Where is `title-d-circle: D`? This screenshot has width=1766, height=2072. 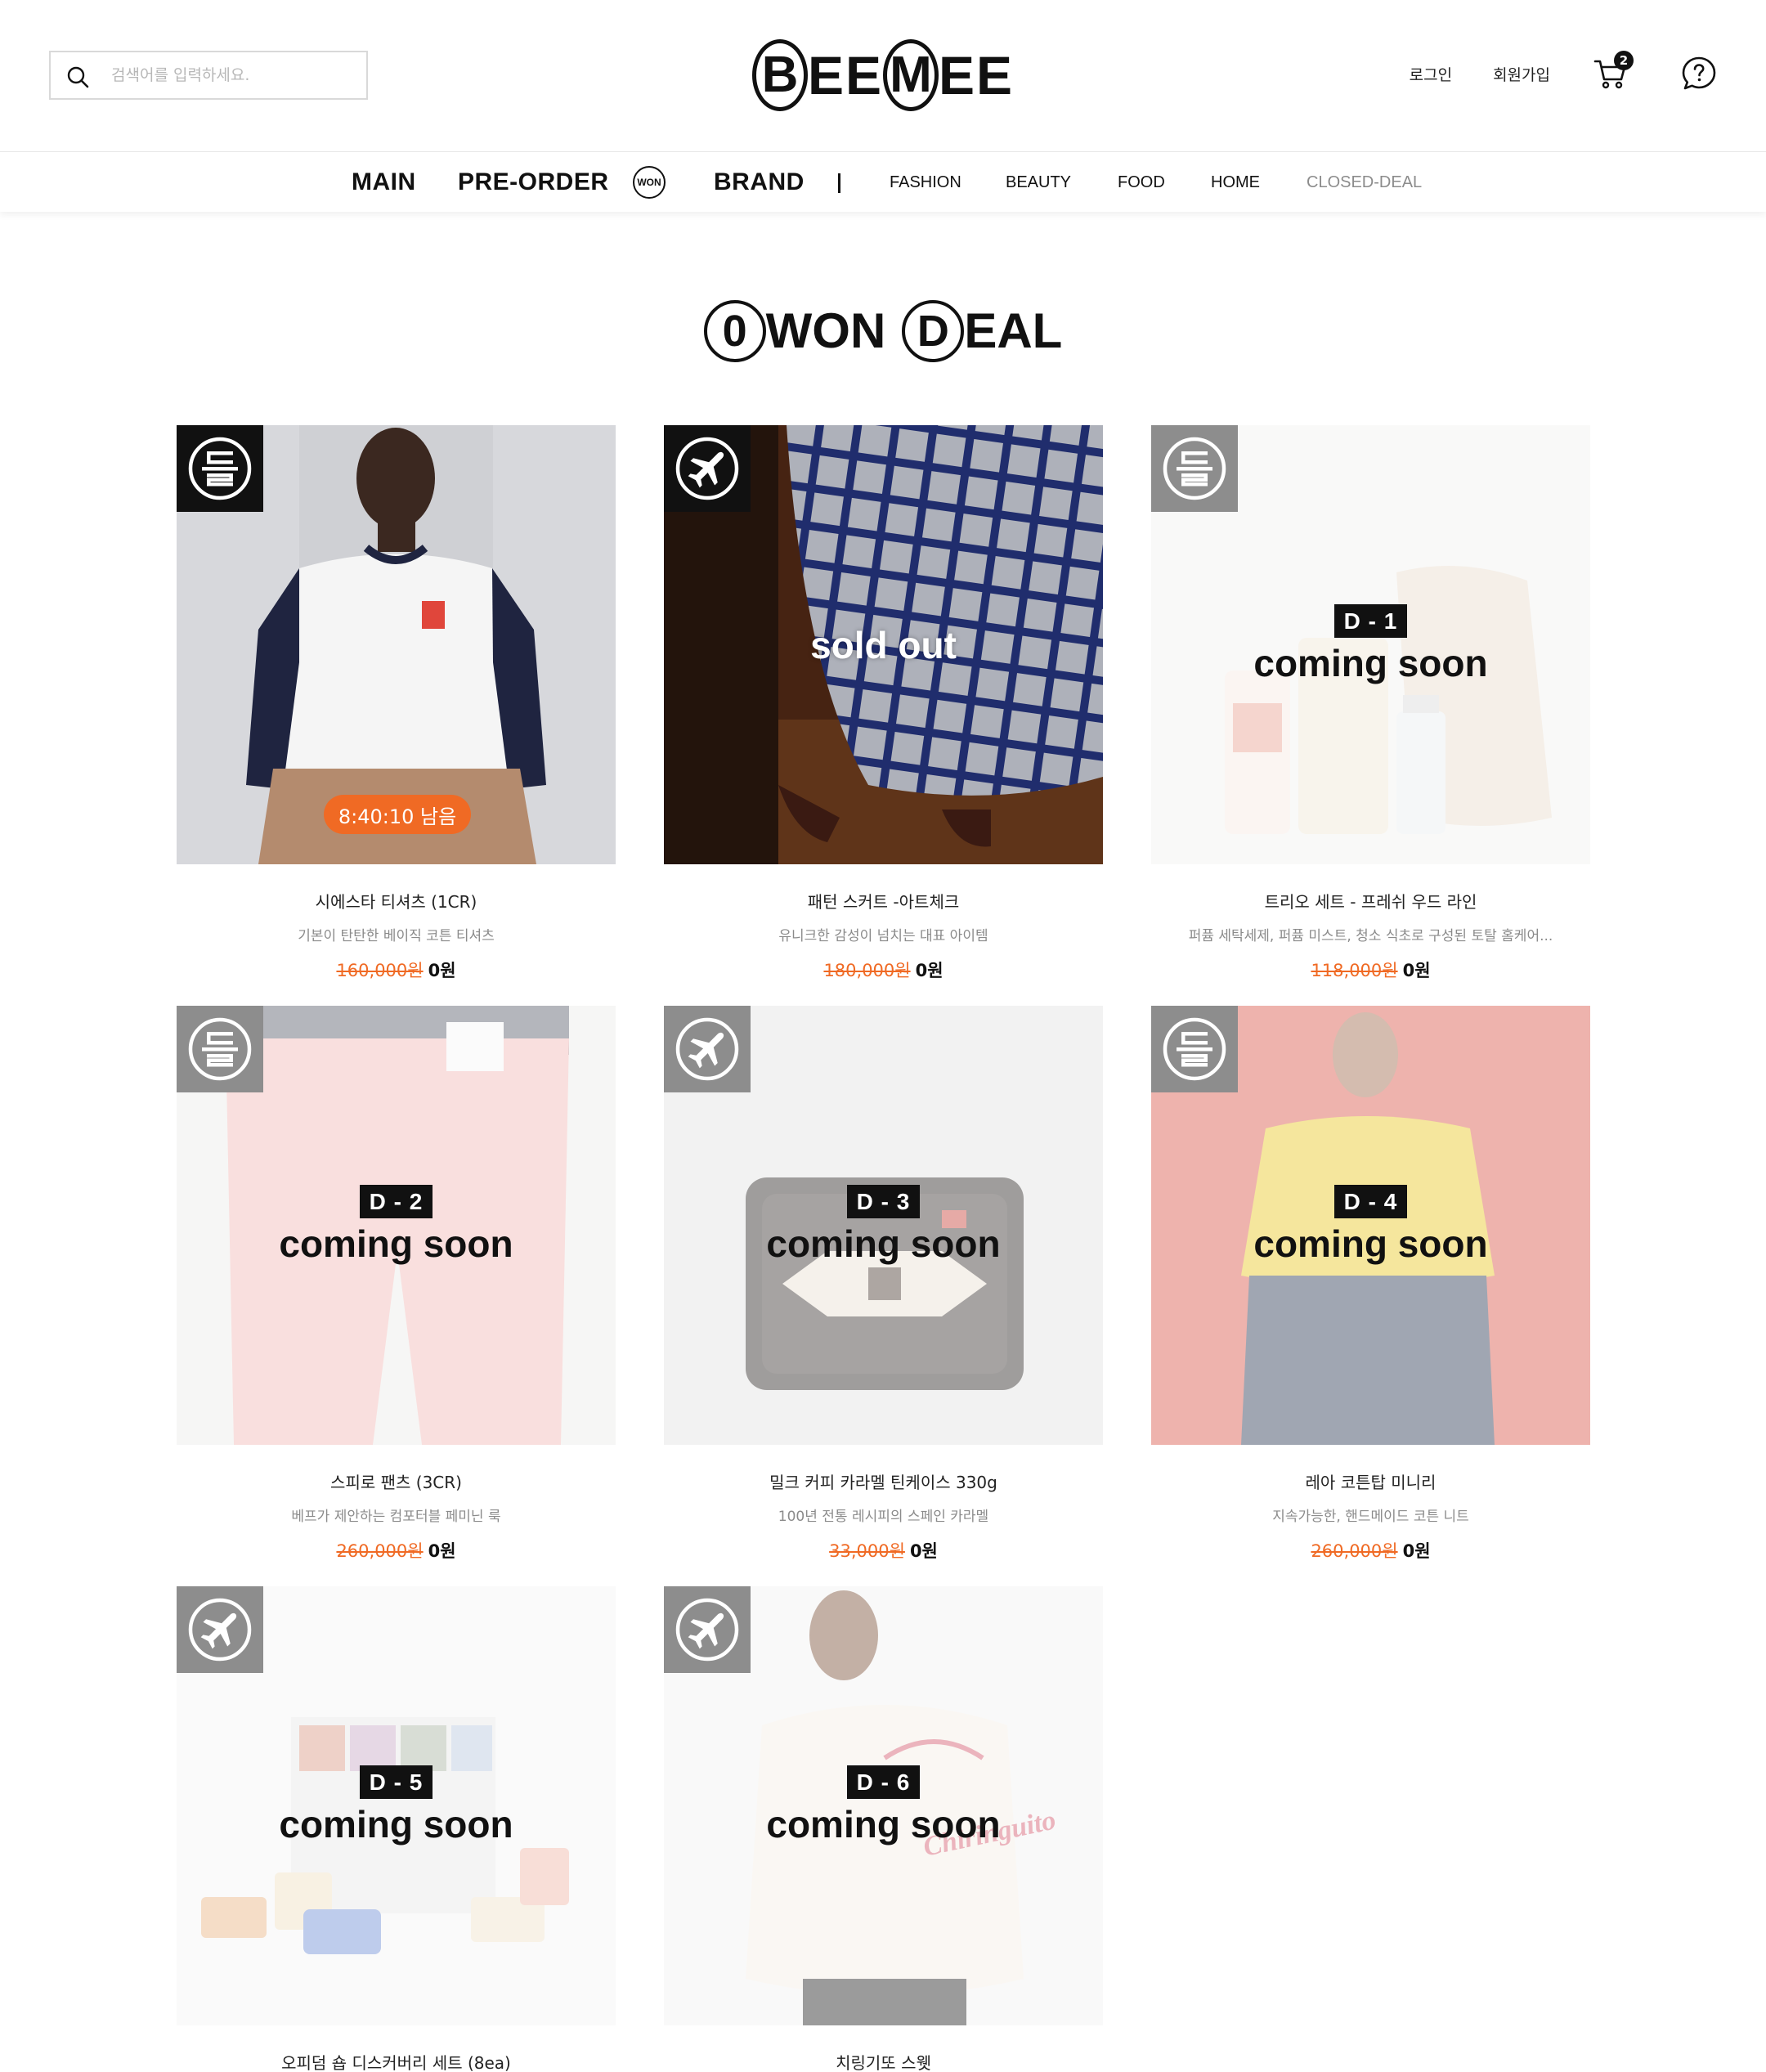
title-d-circle: D is located at coordinates (933, 331).